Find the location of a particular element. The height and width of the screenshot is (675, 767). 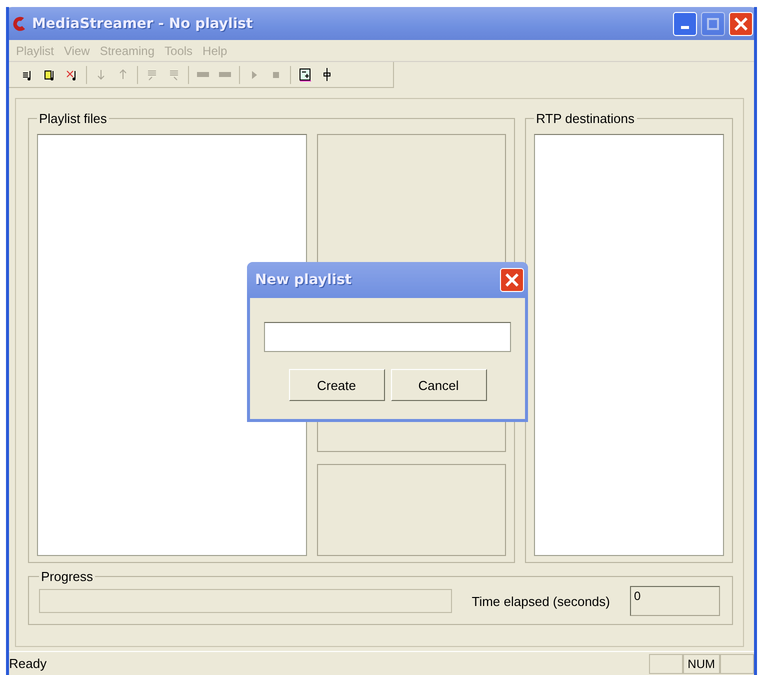

slider-icon is located at coordinates (327, 75).